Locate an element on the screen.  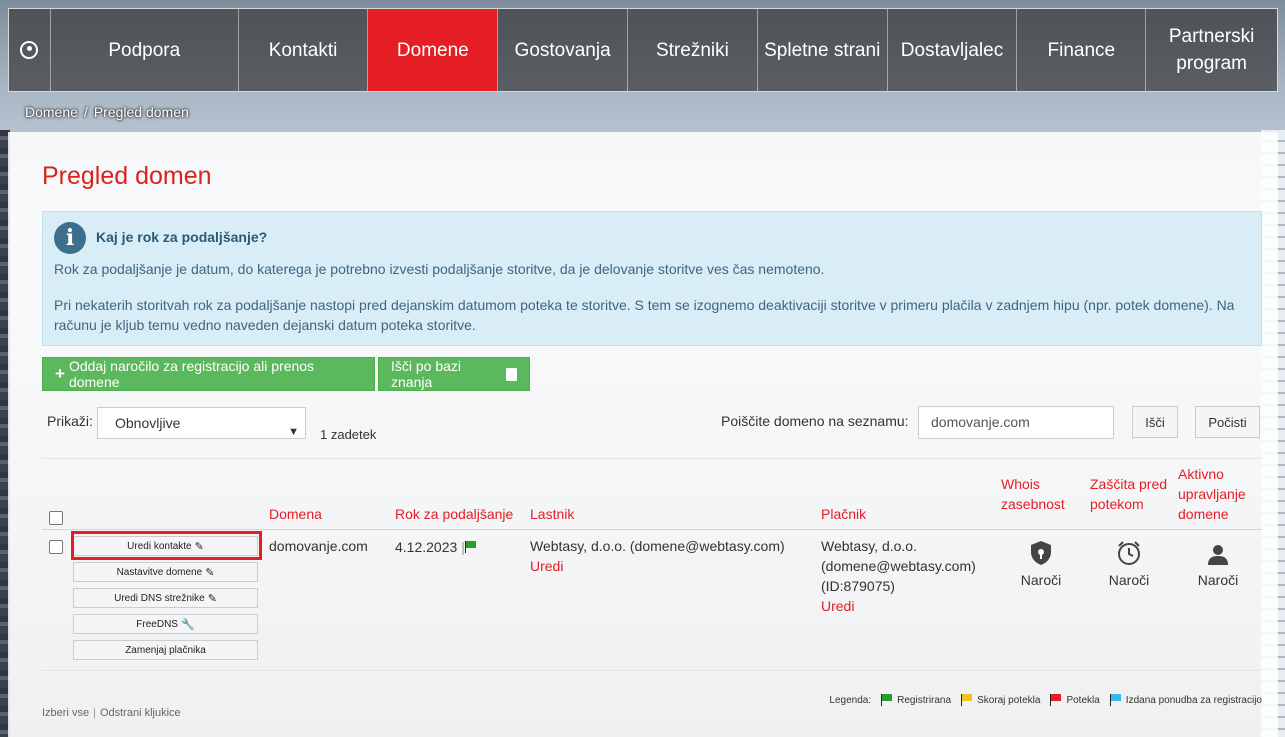
chevron-down-icon: ▼ is located at coordinates (293, 432).